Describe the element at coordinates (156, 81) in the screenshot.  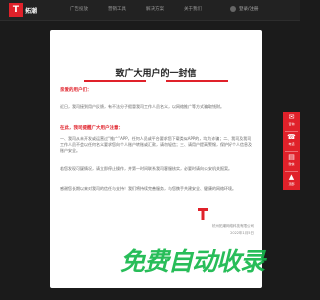
I see `title-divider` at that location.